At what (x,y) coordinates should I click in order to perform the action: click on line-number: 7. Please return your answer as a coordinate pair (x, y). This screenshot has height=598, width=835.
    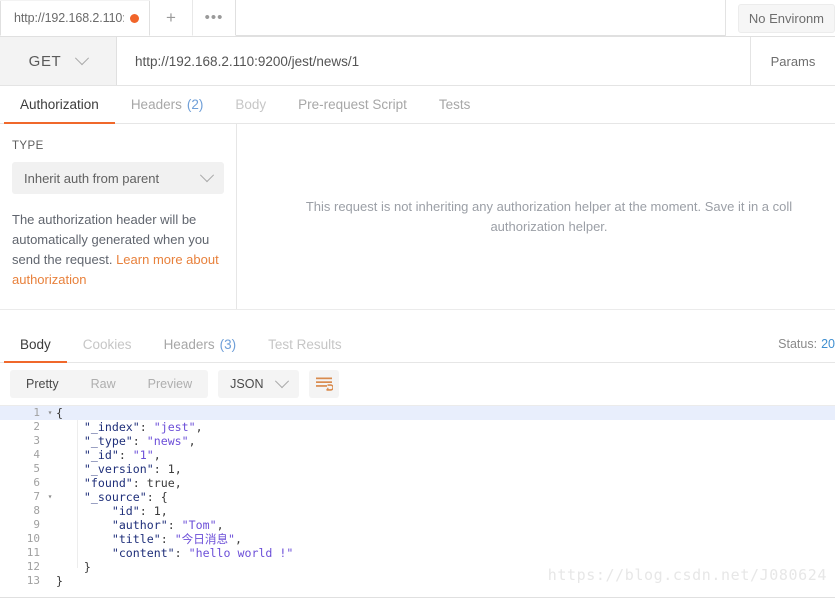
    Looking at the image, I should click on (36, 496).